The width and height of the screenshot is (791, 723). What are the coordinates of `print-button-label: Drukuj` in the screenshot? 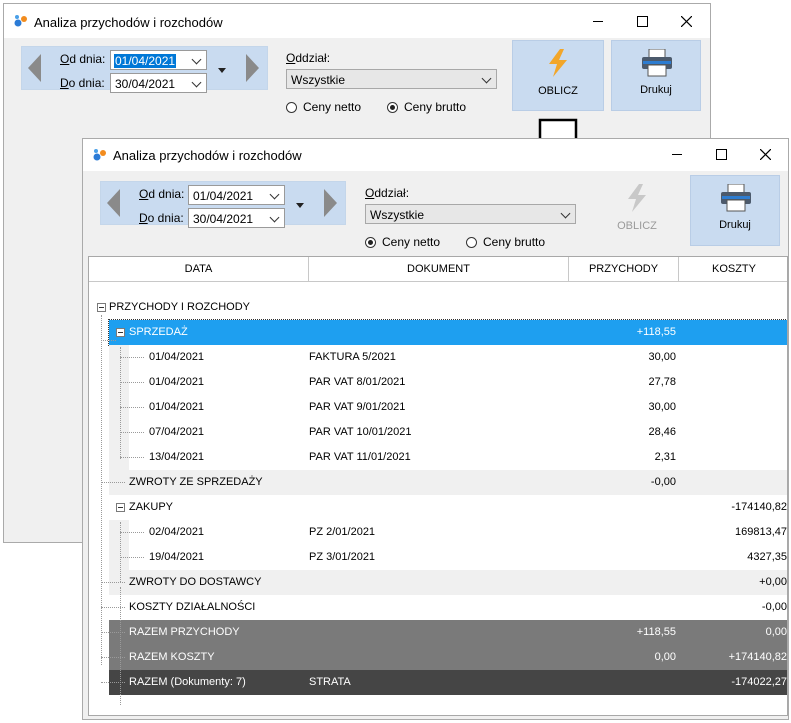 It's located at (656, 90).